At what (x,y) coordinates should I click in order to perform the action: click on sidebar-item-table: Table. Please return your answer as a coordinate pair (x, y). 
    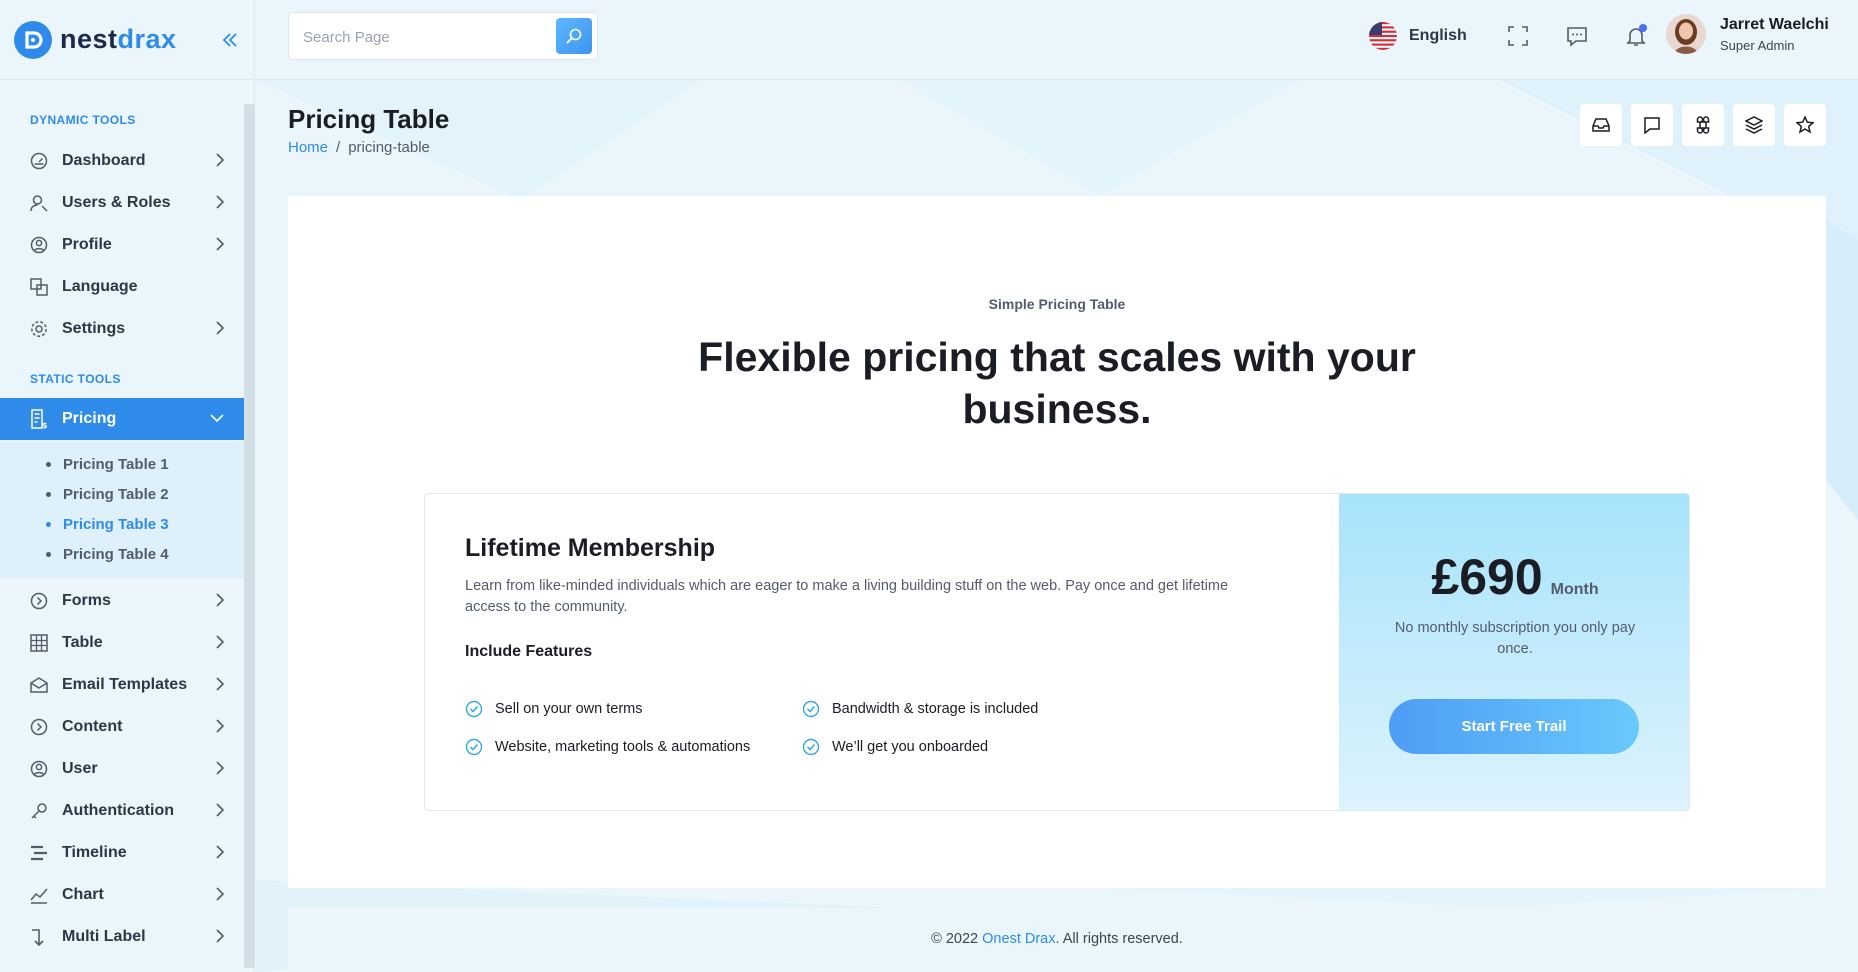
    Looking at the image, I should click on (122, 643).